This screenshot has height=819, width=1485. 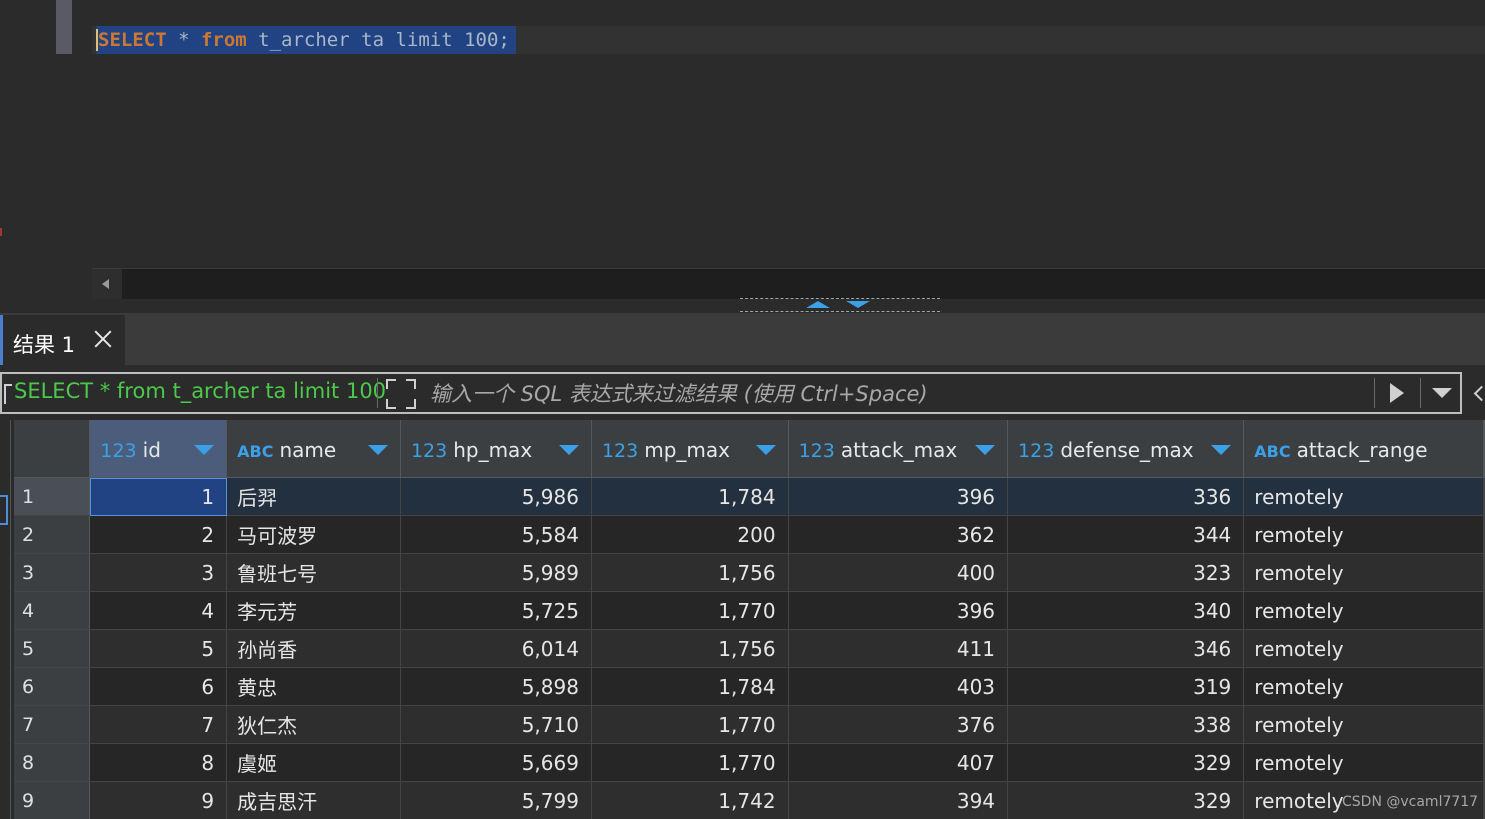 I want to click on column-header-mp-max: 123 mp_max, so click(x=690, y=449).